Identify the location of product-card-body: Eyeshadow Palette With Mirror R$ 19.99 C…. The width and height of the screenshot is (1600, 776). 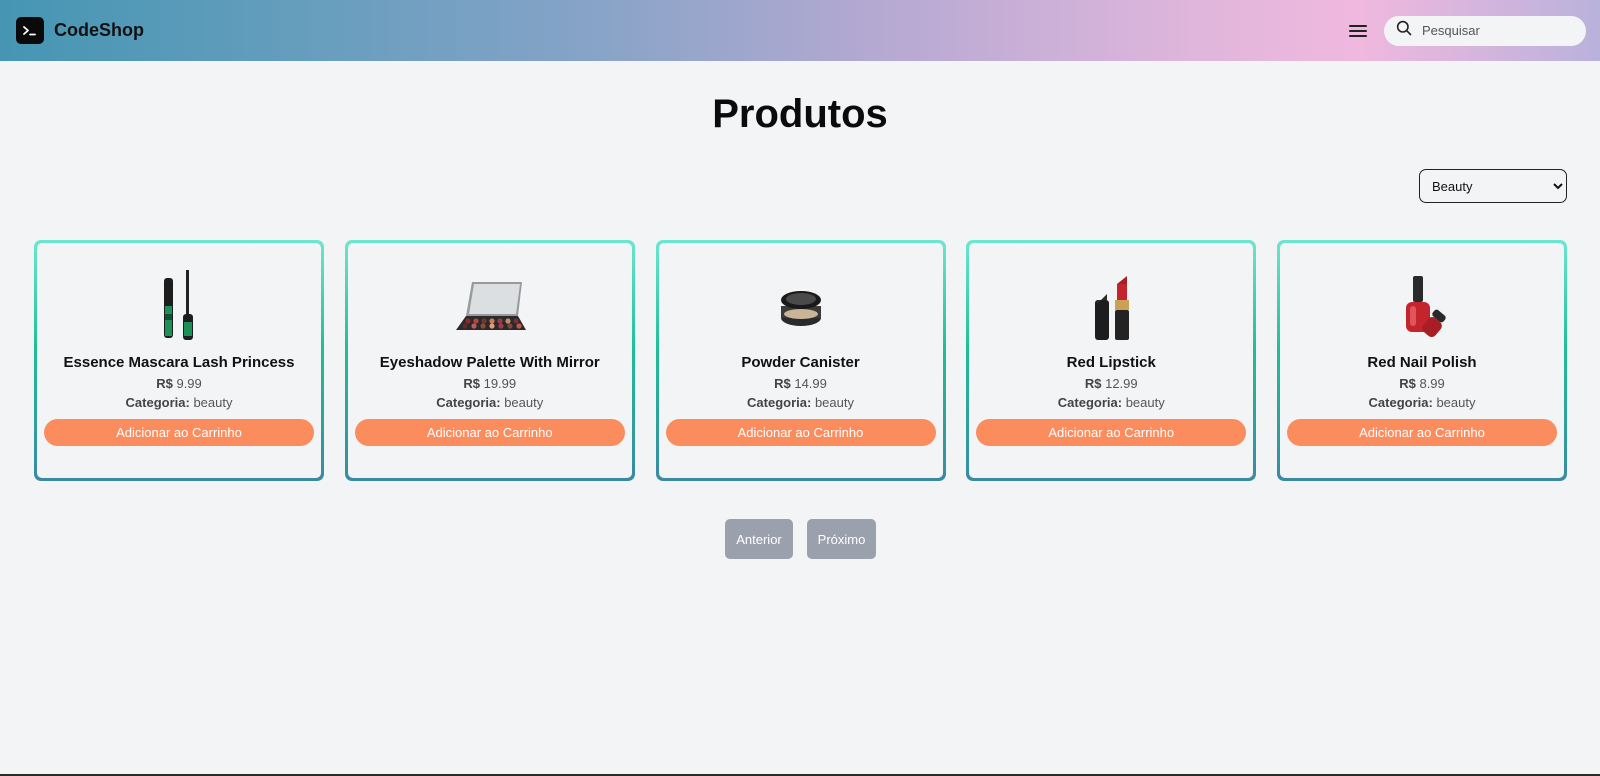
(489, 360).